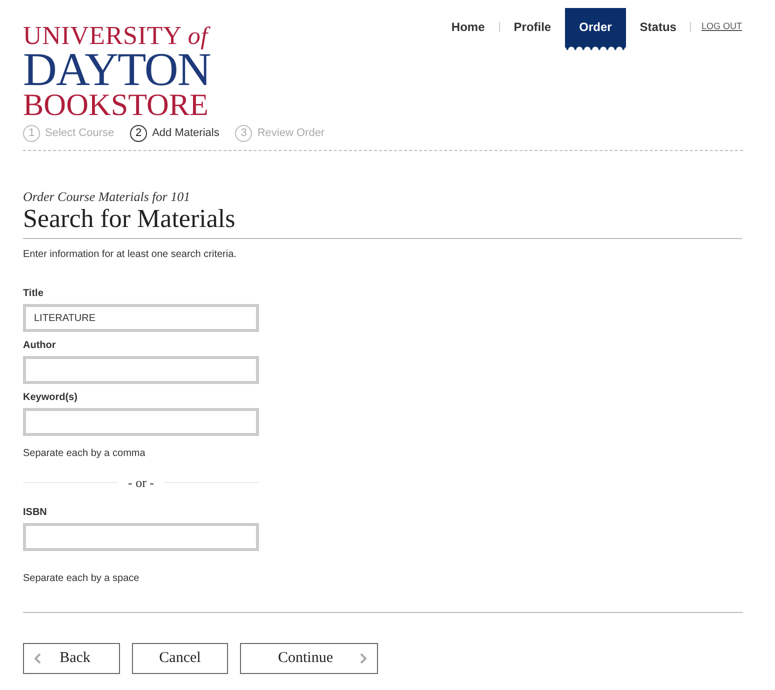 This screenshot has height=690, width=775. What do you see at coordinates (33, 294) in the screenshot?
I see `field-label: Title` at bounding box center [33, 294].